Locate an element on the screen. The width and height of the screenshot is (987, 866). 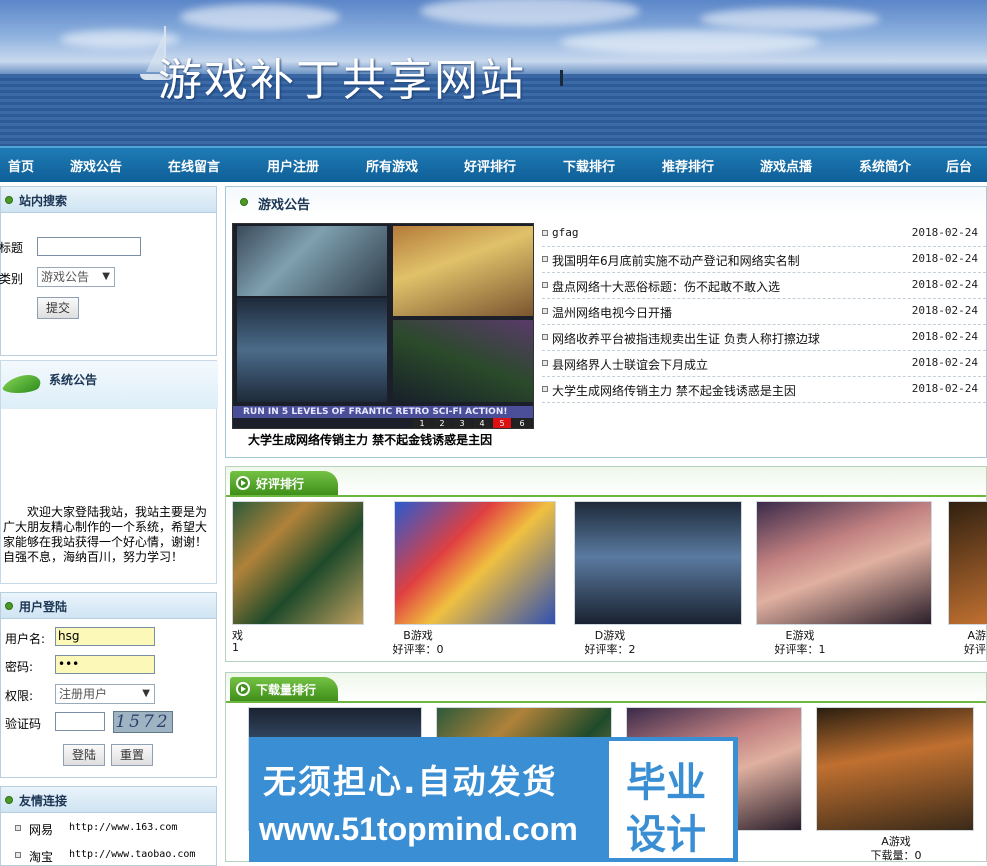
news-row: 网络收养平台被指违规卖出生证 负责人称打擦边球 2018-02-24 is located at coordinates (764, 338).